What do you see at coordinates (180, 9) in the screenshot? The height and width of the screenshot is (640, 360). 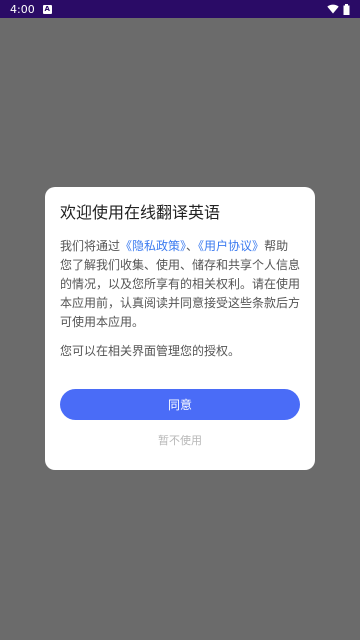 I see `status-bar: 4:00 A` at bounding box center [180, 9].